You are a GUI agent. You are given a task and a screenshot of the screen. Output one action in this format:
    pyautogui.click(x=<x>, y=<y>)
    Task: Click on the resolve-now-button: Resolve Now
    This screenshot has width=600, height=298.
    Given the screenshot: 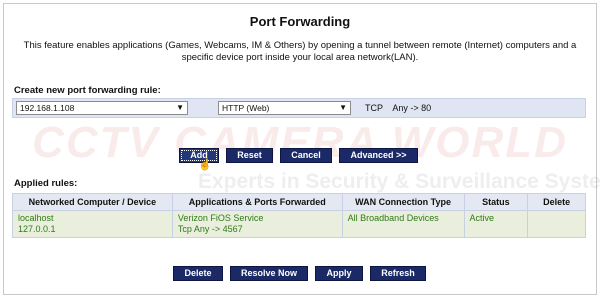 What is the action you would take?
    pyautogui.click(x=269, y=273)
    